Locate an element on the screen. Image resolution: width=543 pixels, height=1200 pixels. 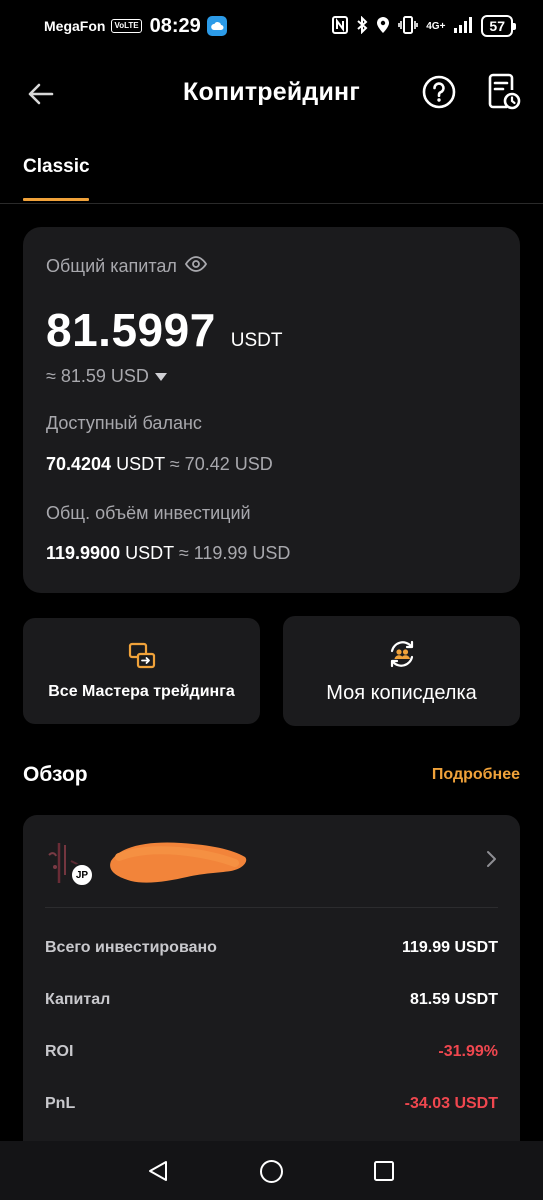
overview-more-link: Подробнее is located at coordinates (476, 775).